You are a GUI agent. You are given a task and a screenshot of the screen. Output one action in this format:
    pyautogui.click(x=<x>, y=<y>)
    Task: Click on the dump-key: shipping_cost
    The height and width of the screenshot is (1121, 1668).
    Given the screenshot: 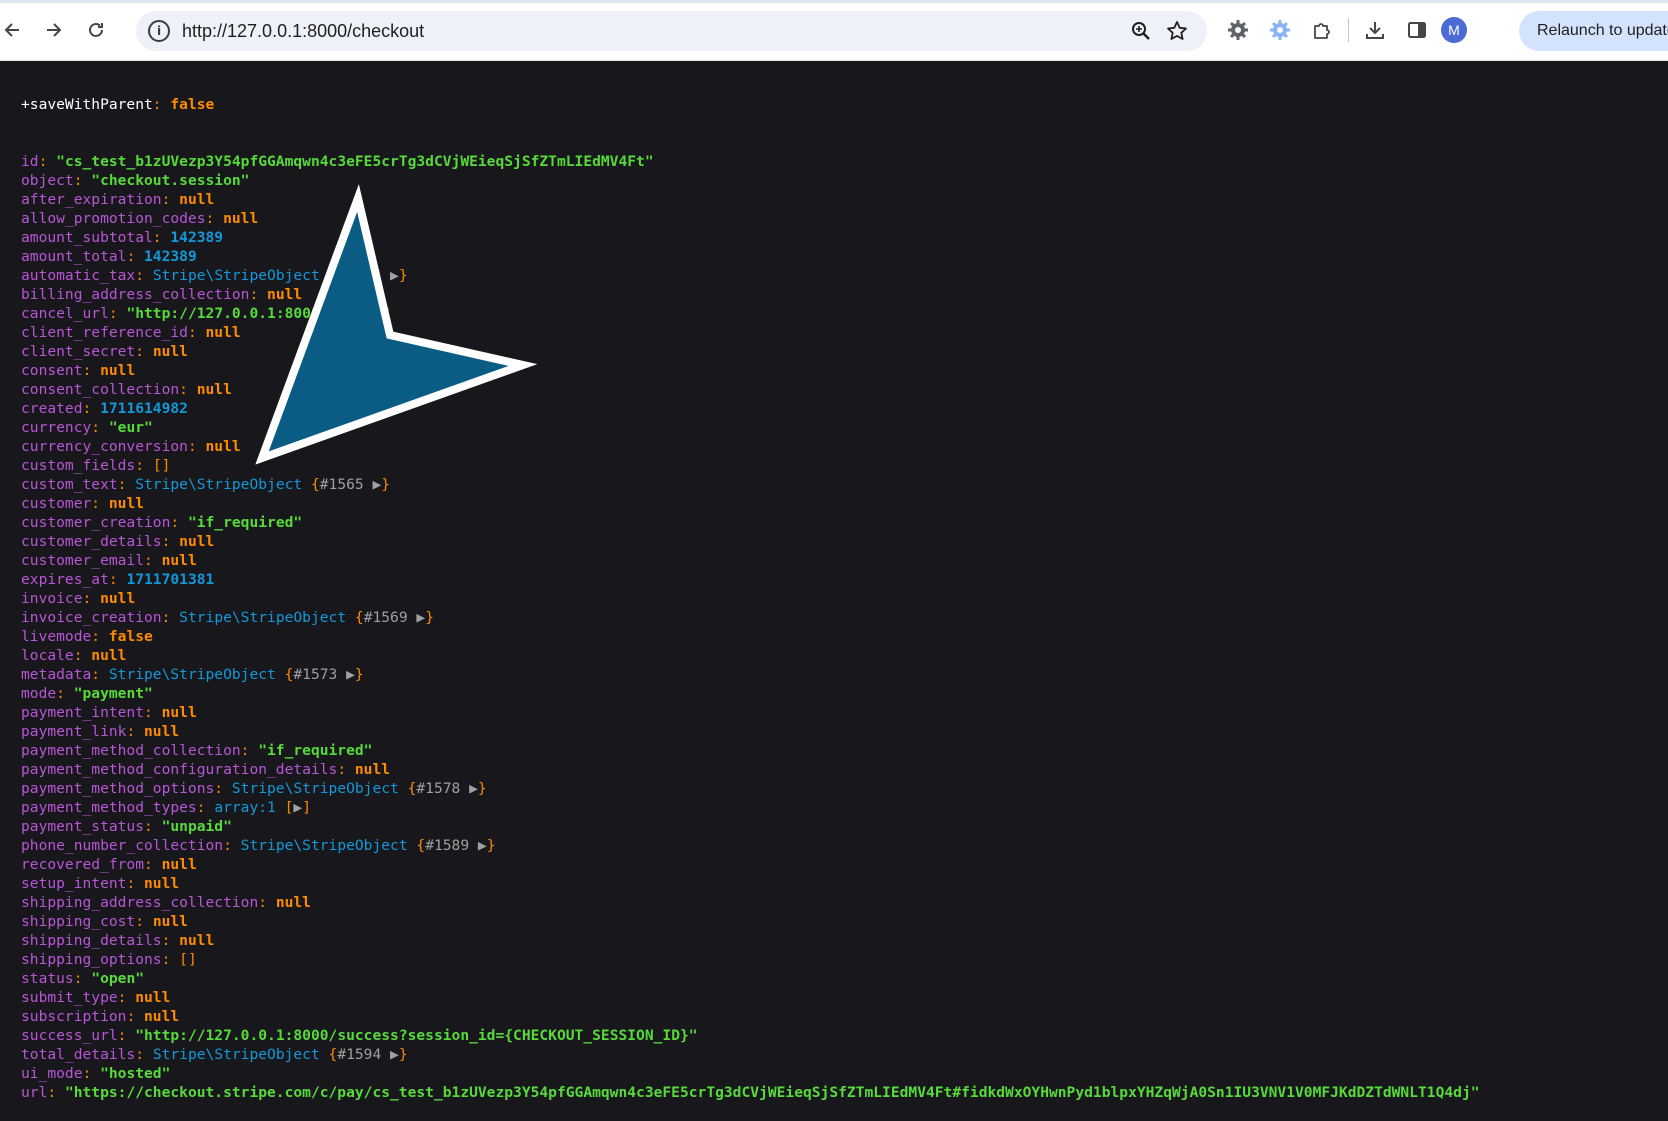 What is the action you would take?
    pyautogui.click(x=78, y=921)
    